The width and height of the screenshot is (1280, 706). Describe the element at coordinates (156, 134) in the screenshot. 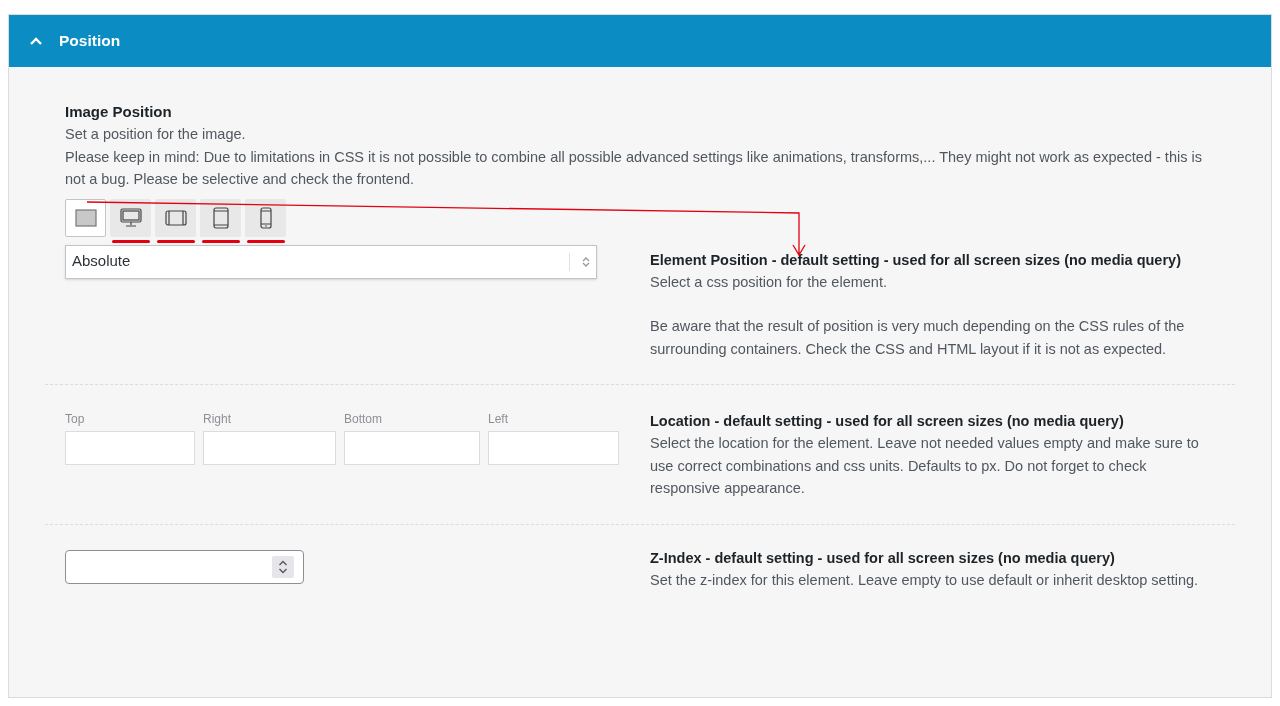

I see `description-text: Set a position for the image.` at that location.